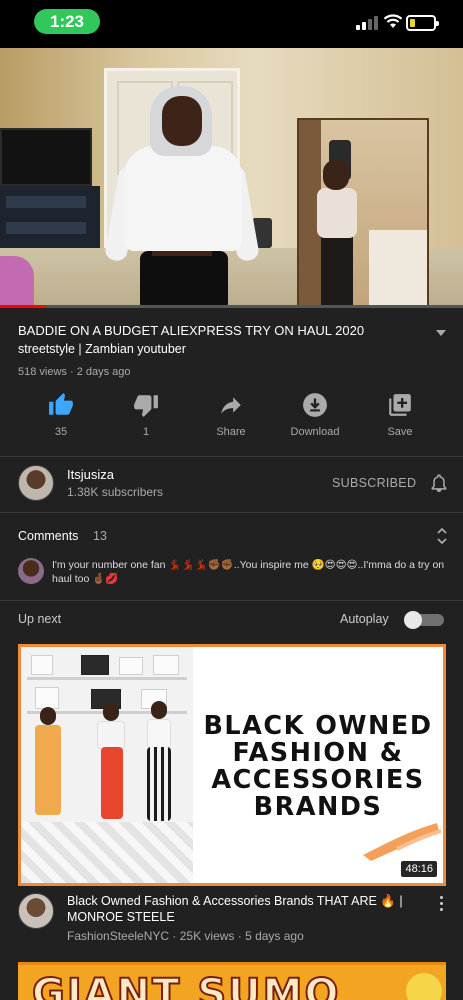 The image size is (463, 1000). I want to click on thumbnail-photo, so click(107, 765).